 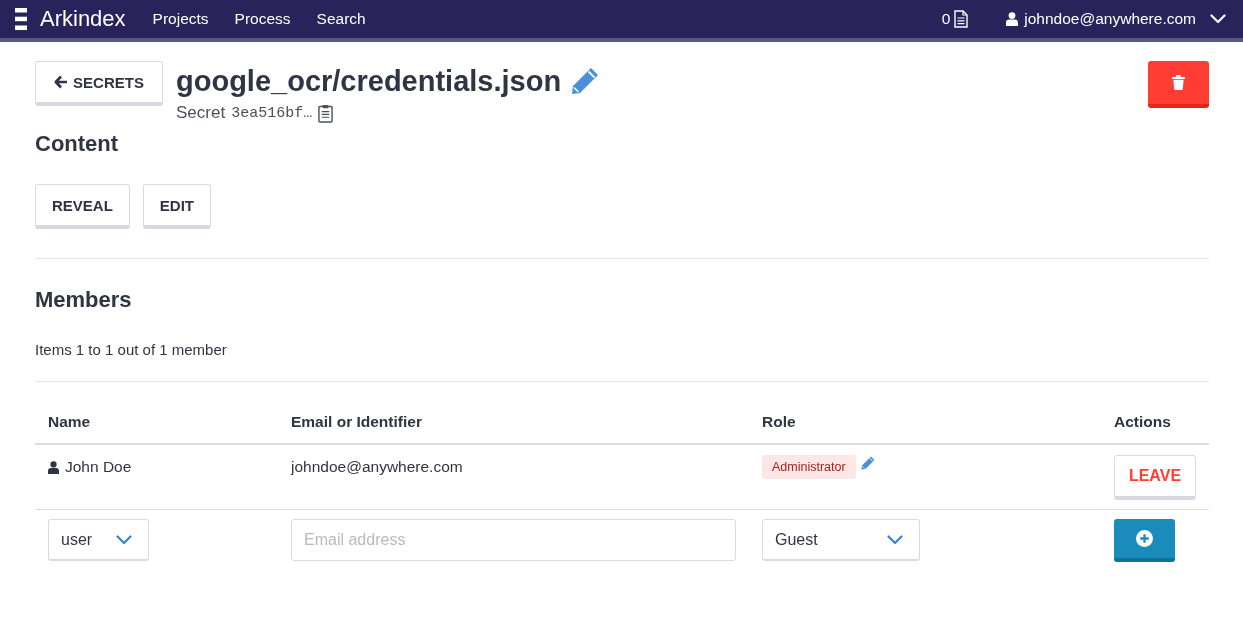 I want to click on delete-button, so click(x=1178, y=84).